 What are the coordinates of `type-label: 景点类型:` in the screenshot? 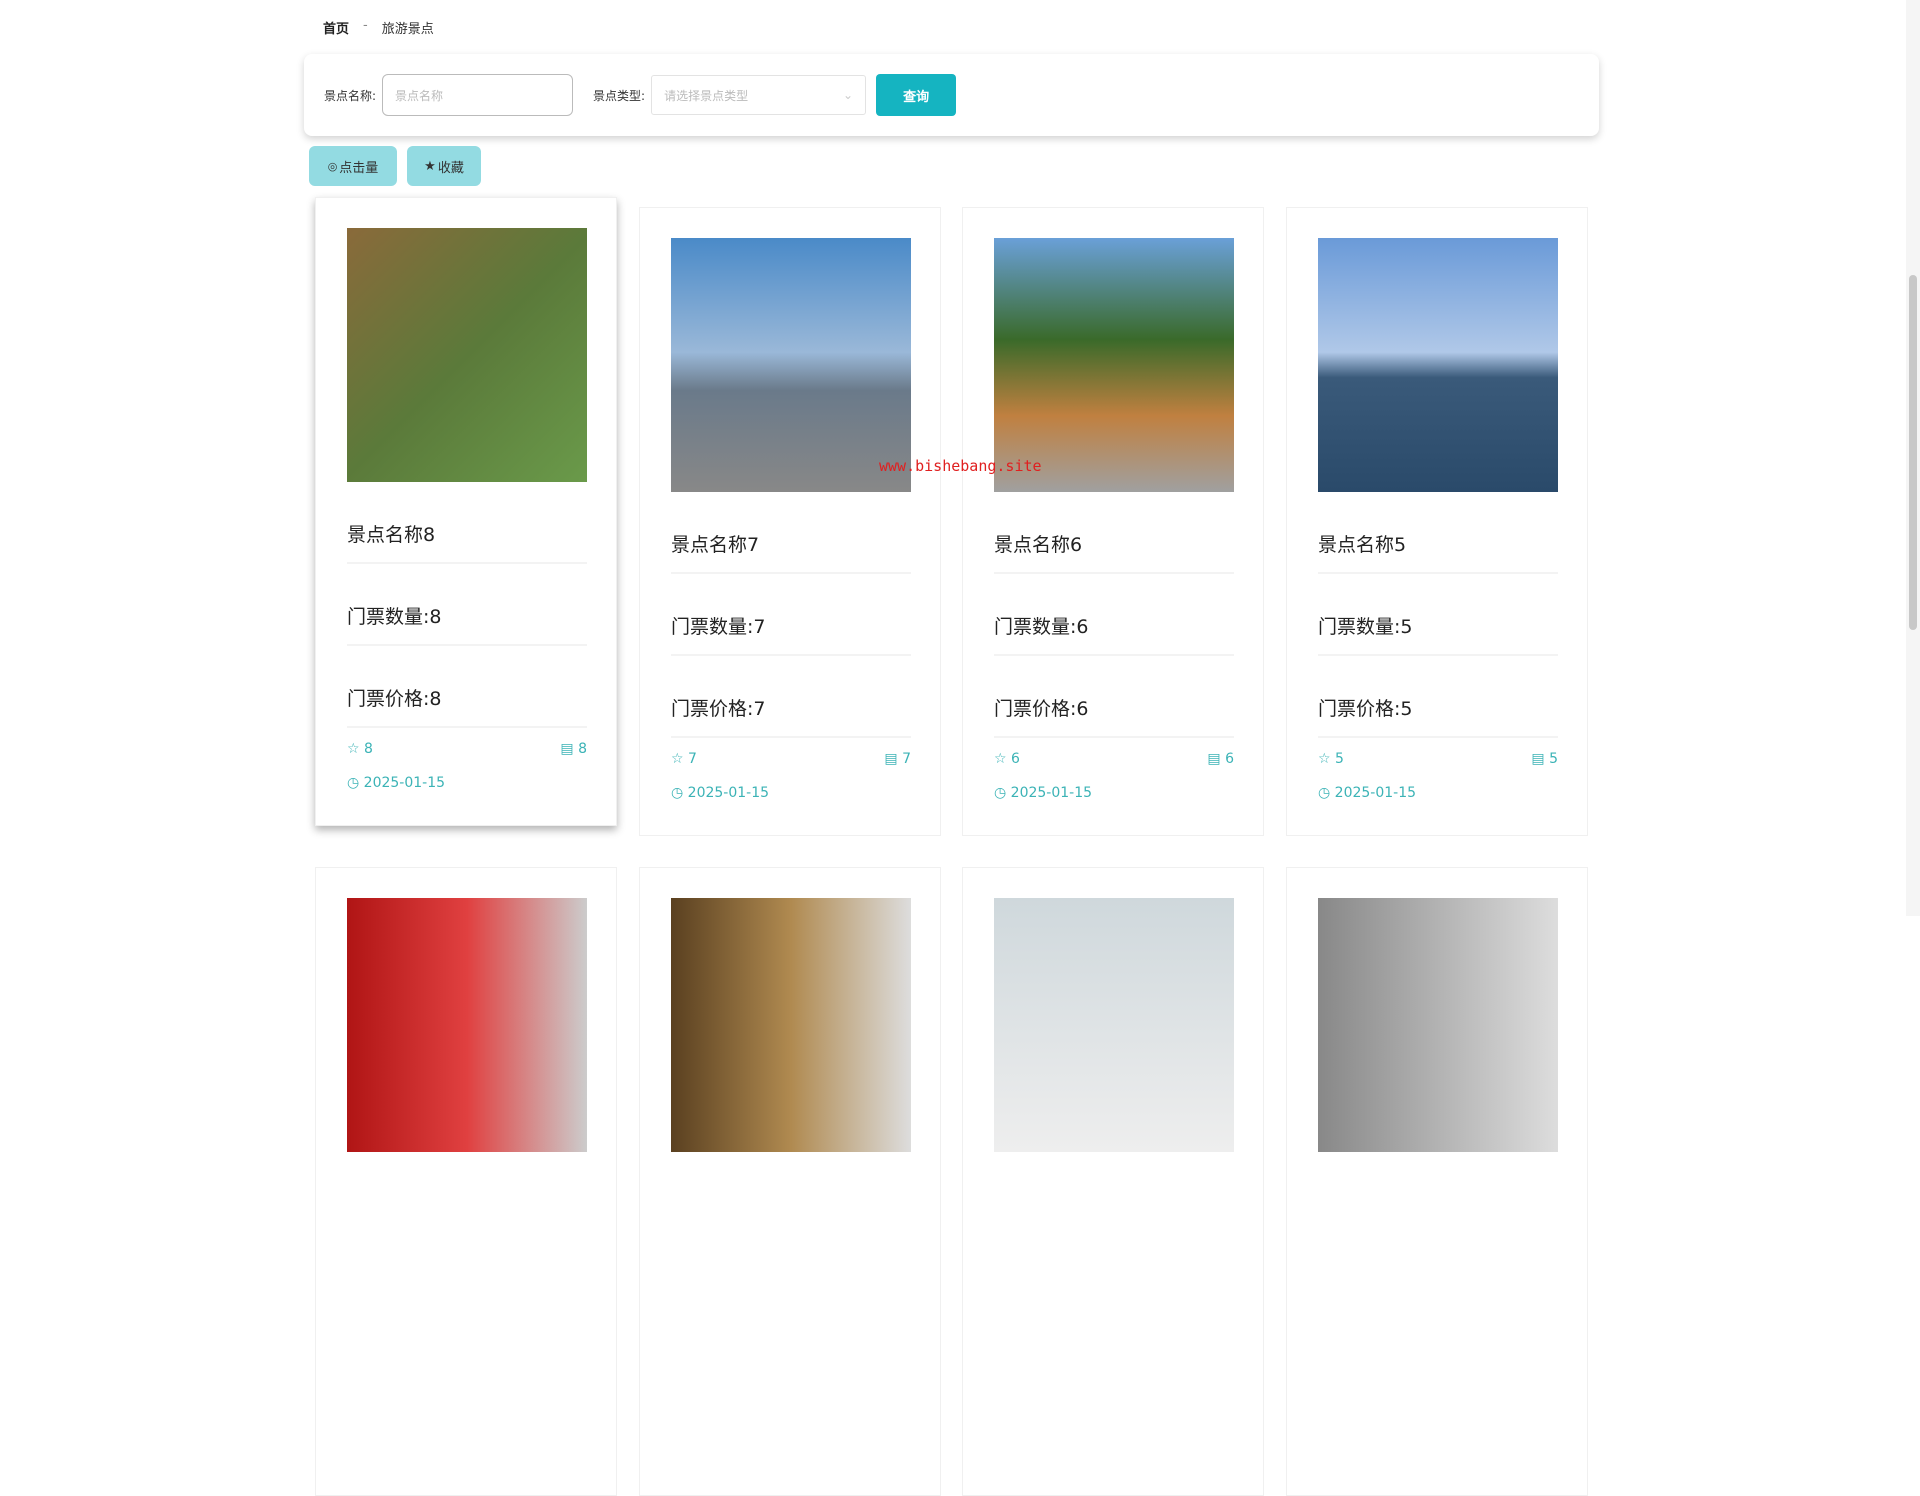 It's located at (619, 95).